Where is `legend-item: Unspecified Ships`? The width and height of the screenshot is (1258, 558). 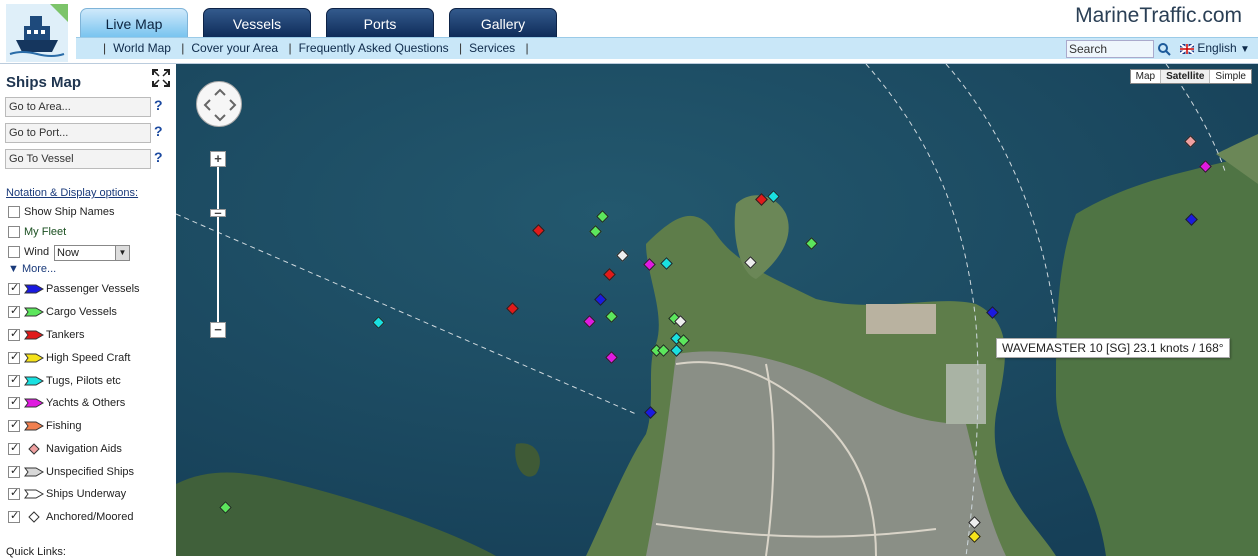
legend-item: Unspecified Ships is located at coordinates (71, 472).